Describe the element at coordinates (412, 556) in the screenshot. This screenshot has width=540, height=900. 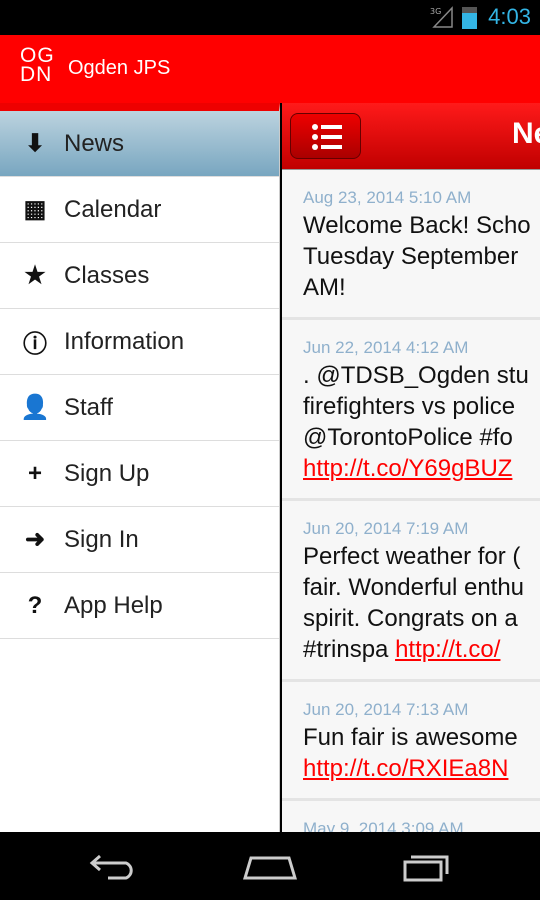
I see `post-text-line: Perfect weather for (` at that location.